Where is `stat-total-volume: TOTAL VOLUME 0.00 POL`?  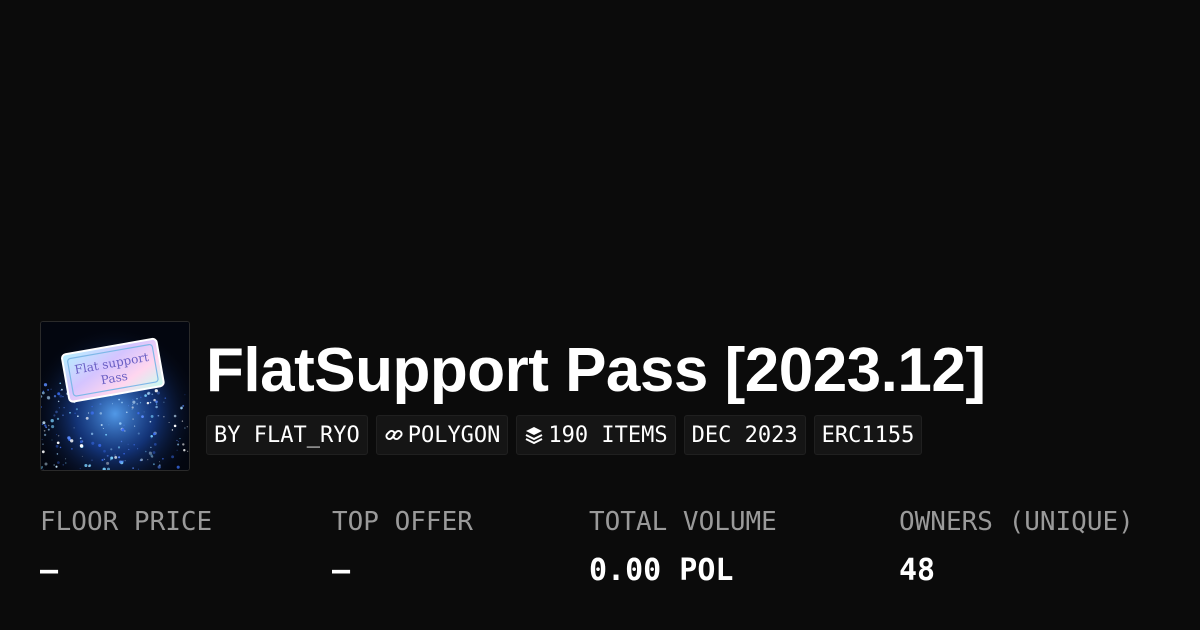
stat-total-volume: TOTAL VOLUME 0.00 POL is located at coordinates (683, 549).